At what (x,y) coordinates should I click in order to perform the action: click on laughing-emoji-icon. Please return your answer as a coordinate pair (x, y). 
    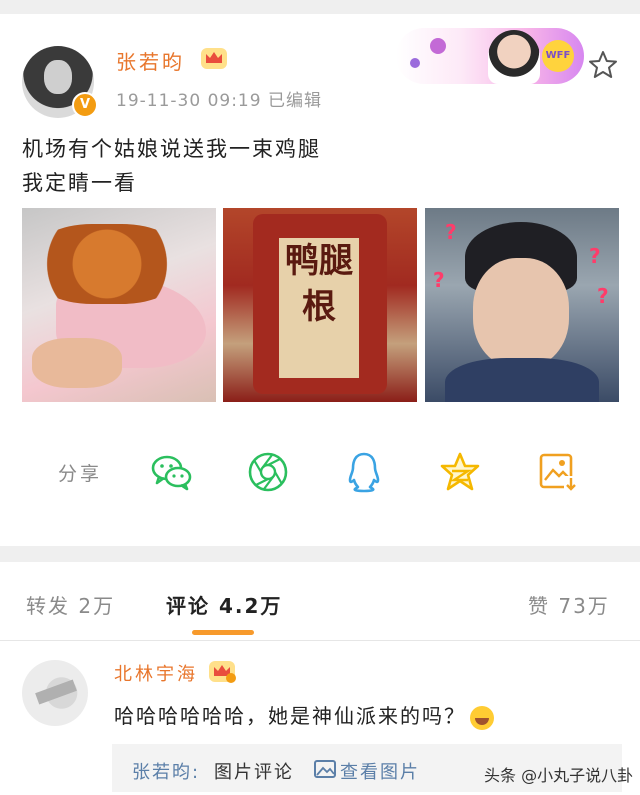
    Looking at the image, I should click on (482, 717).